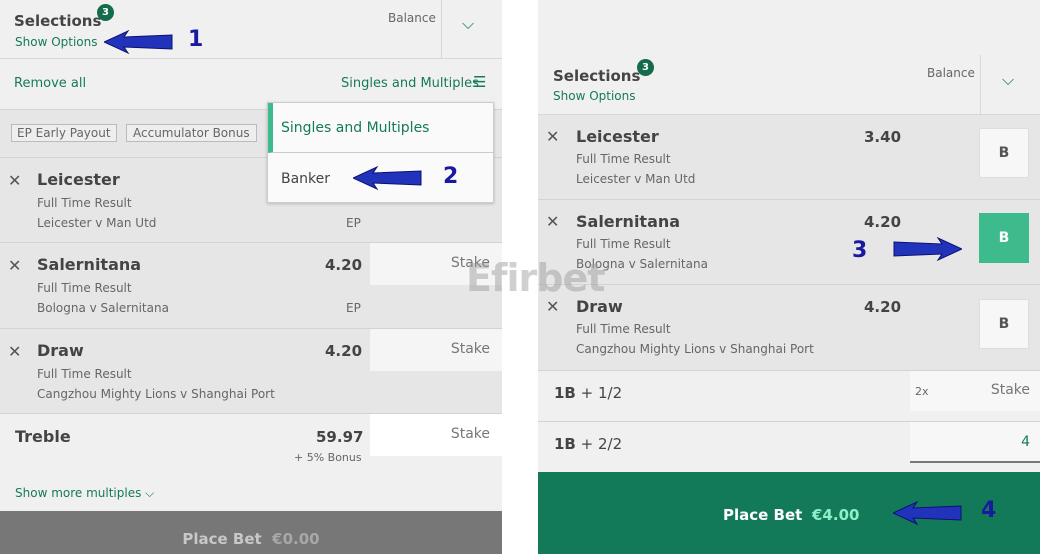  I want to click on annotation-number: 2, so click(451, 176).